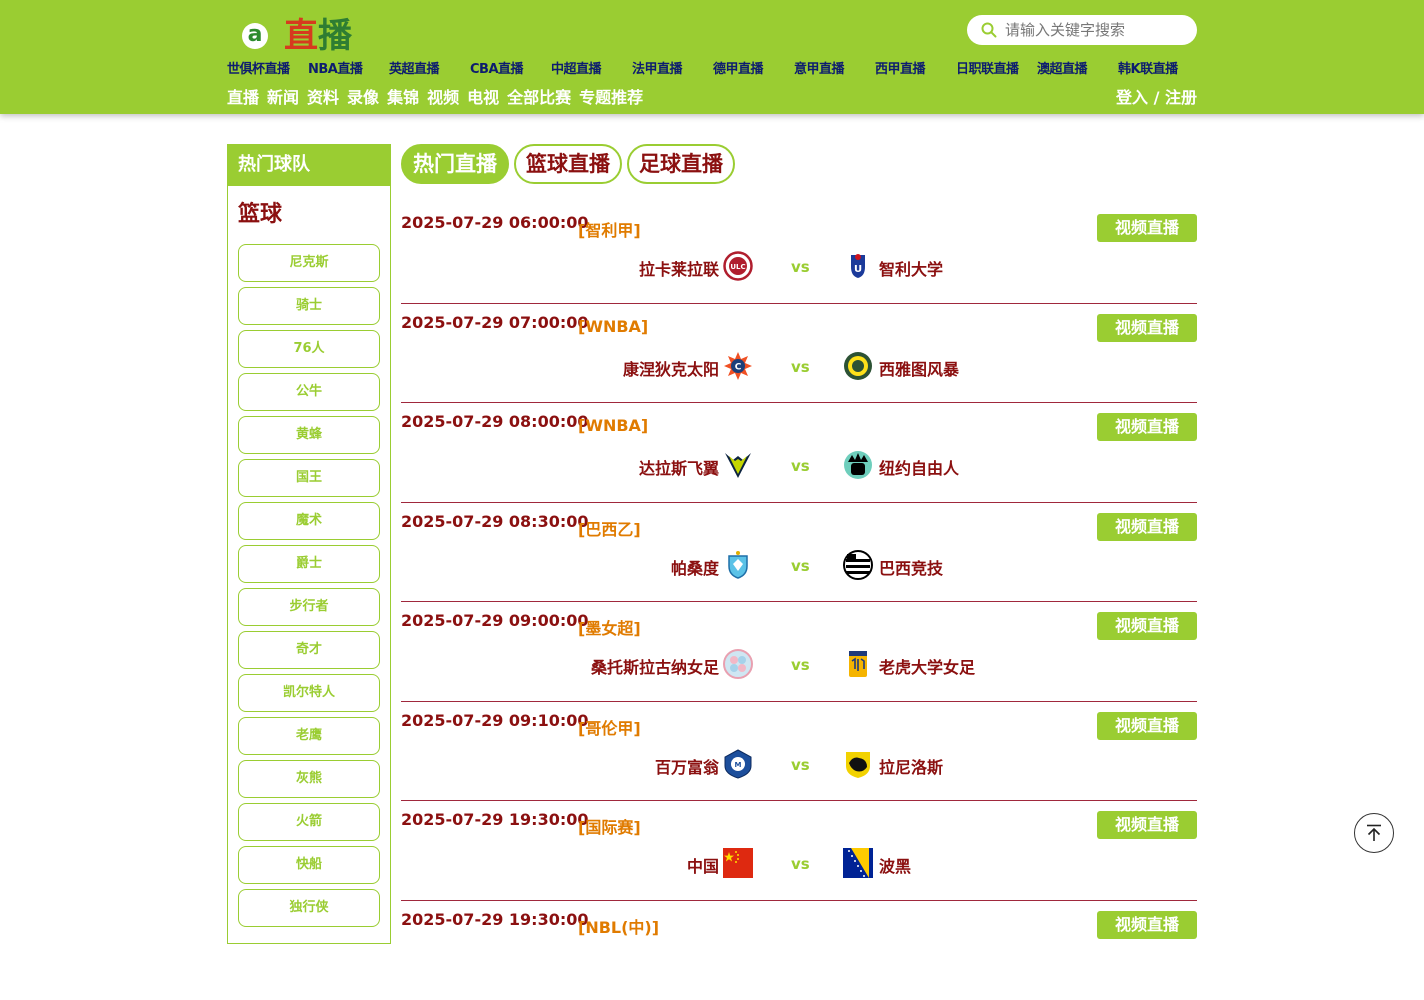  I want to click on nav-item-a-league: 澳超直播, so click(1062, 67).